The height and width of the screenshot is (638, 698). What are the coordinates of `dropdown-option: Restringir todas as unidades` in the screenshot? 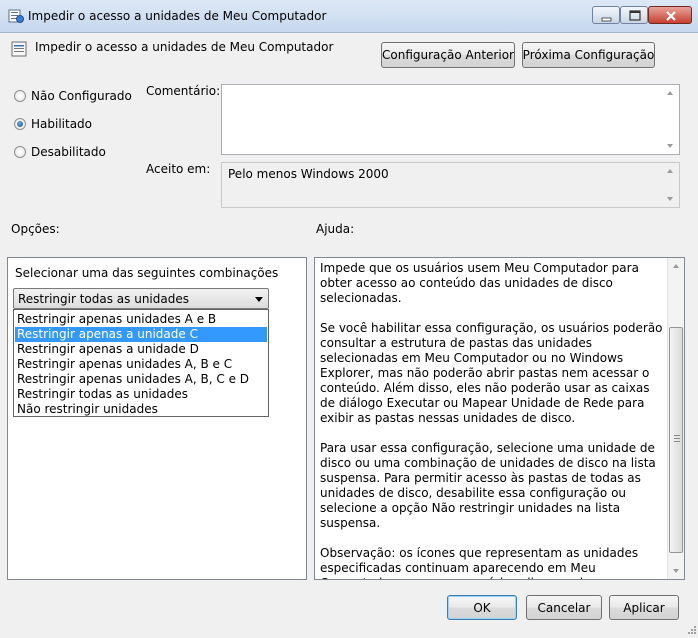 It's located at (141, 394).